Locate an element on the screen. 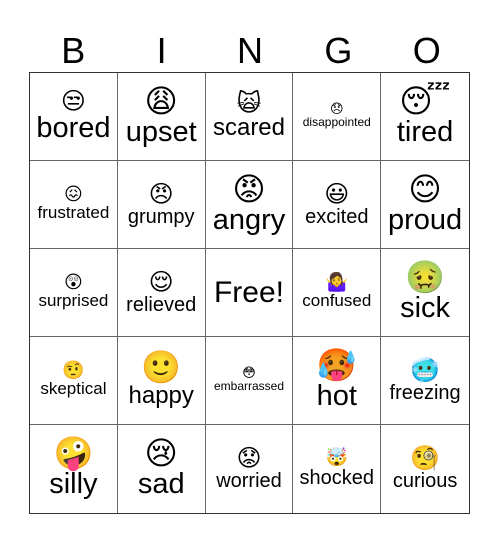  bingo-cell-skeptical: 🤨 skeptical is located at coordinates (74, 381).